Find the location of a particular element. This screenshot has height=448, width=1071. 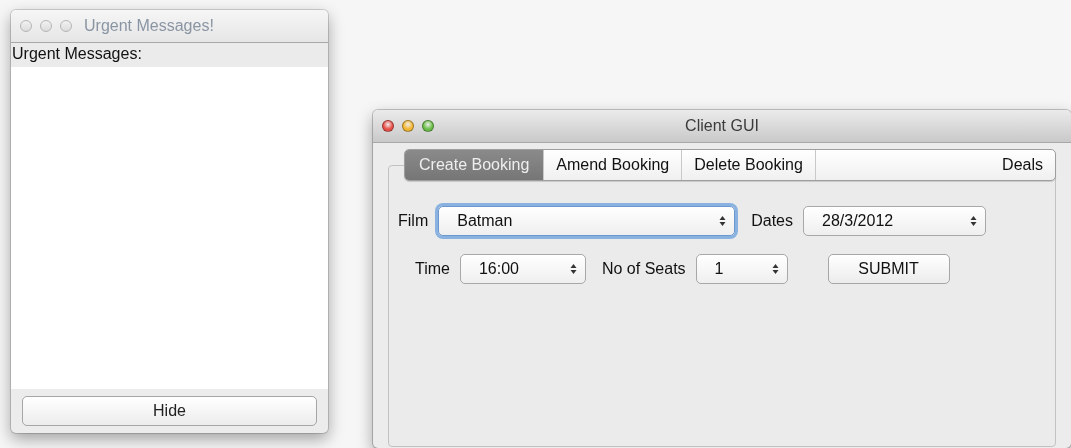

zoom-button is located at coordinates (428, 126).